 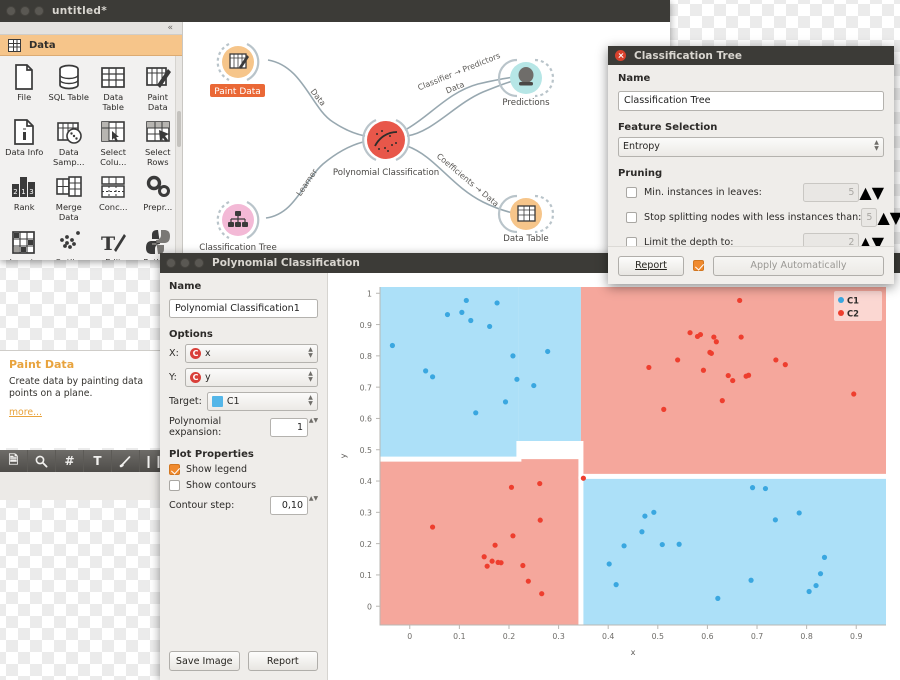 I want to click on toolbox-scrollbar, so click(x=178, y=158).